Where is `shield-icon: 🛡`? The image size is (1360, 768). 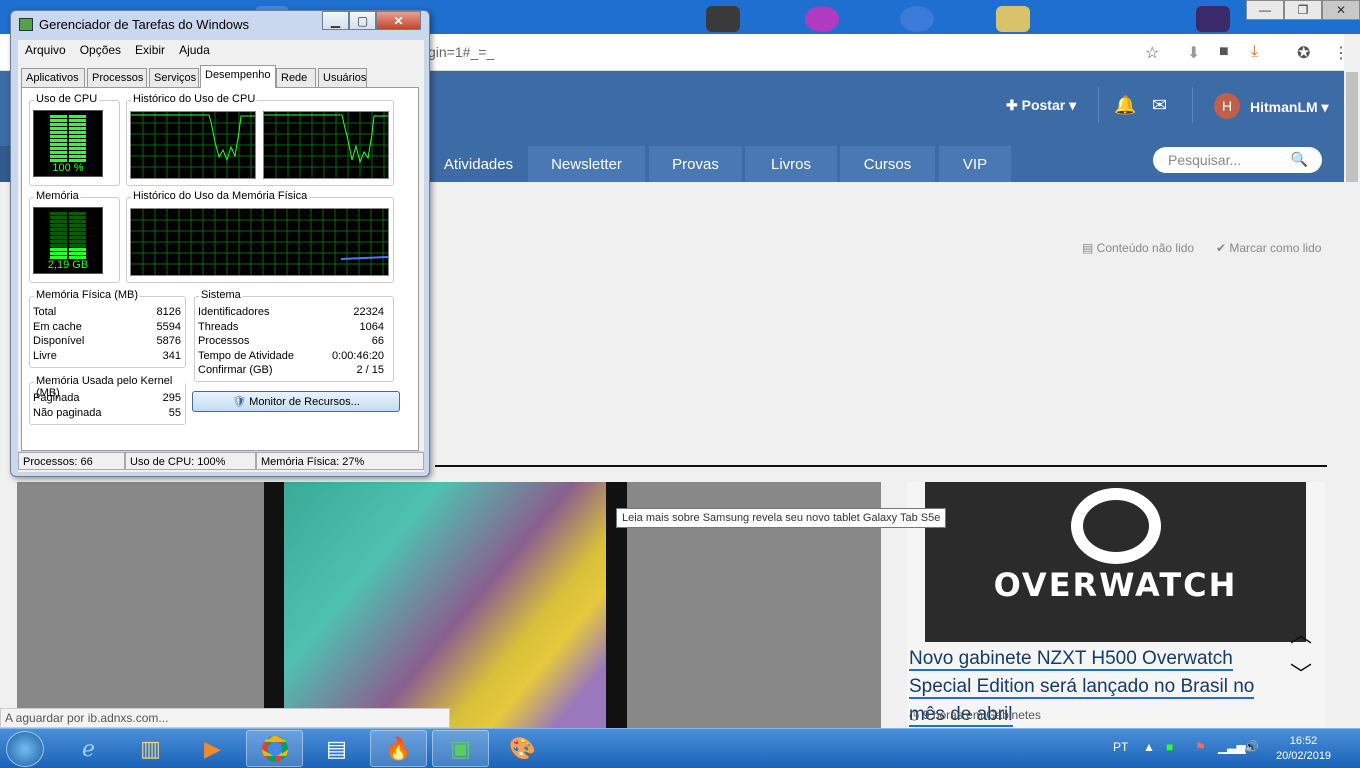
shield-icon: 🛡 is located at coordinates (239, 402).